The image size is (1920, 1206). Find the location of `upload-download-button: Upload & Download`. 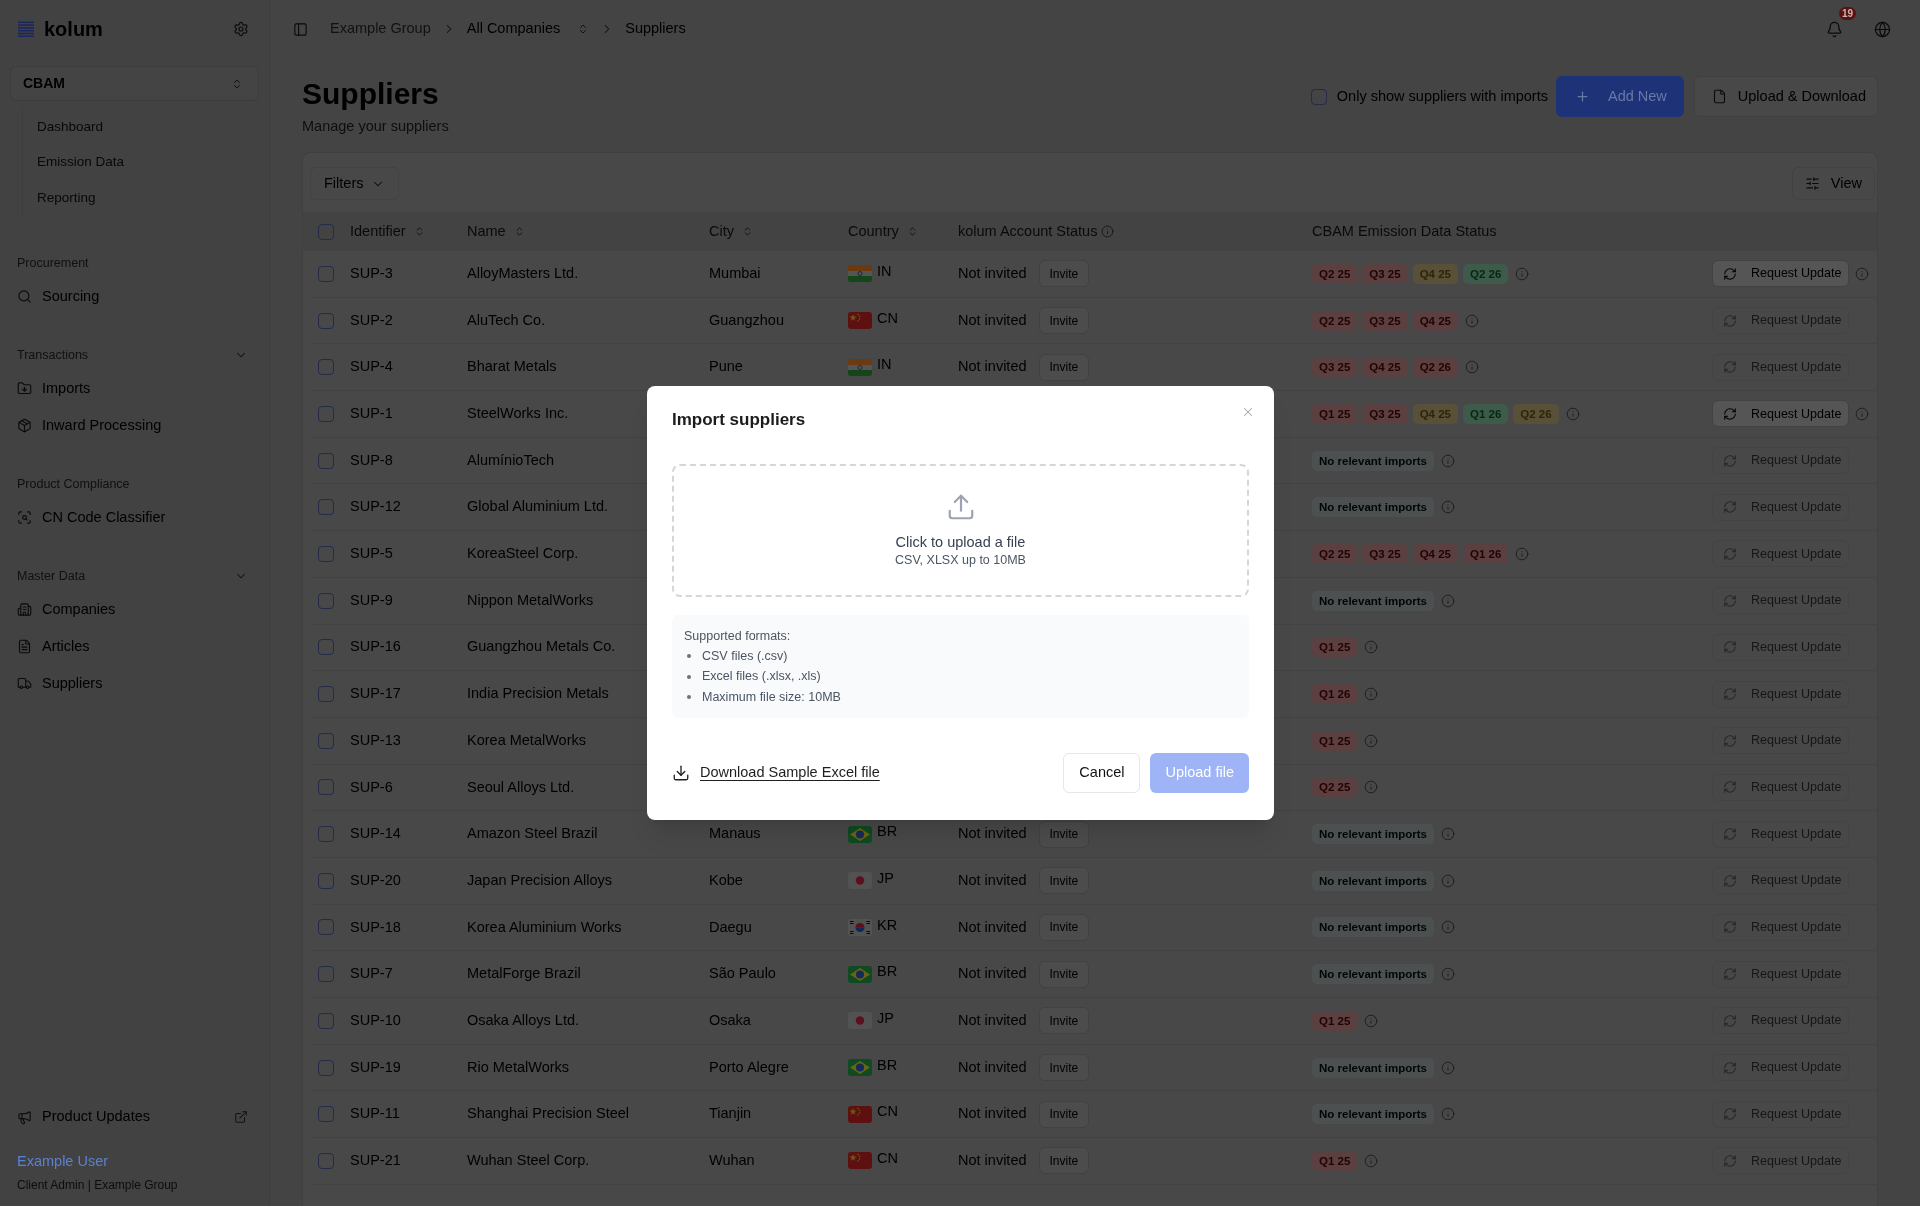

upload-download-button: Upload & Download is located at coordinates (1785, 96).